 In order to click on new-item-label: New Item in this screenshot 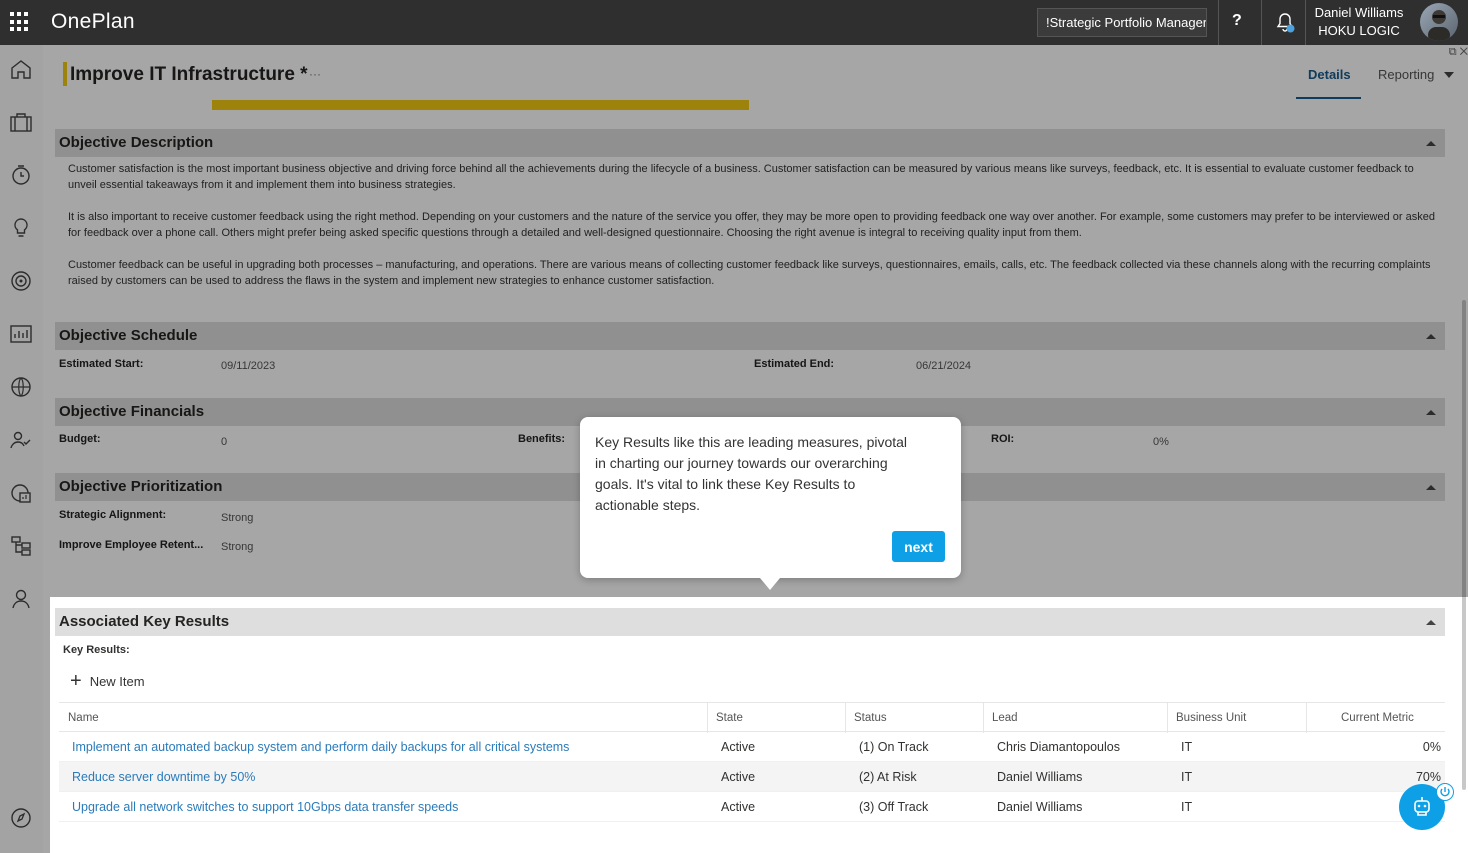, I will do `click(117, 681)`.